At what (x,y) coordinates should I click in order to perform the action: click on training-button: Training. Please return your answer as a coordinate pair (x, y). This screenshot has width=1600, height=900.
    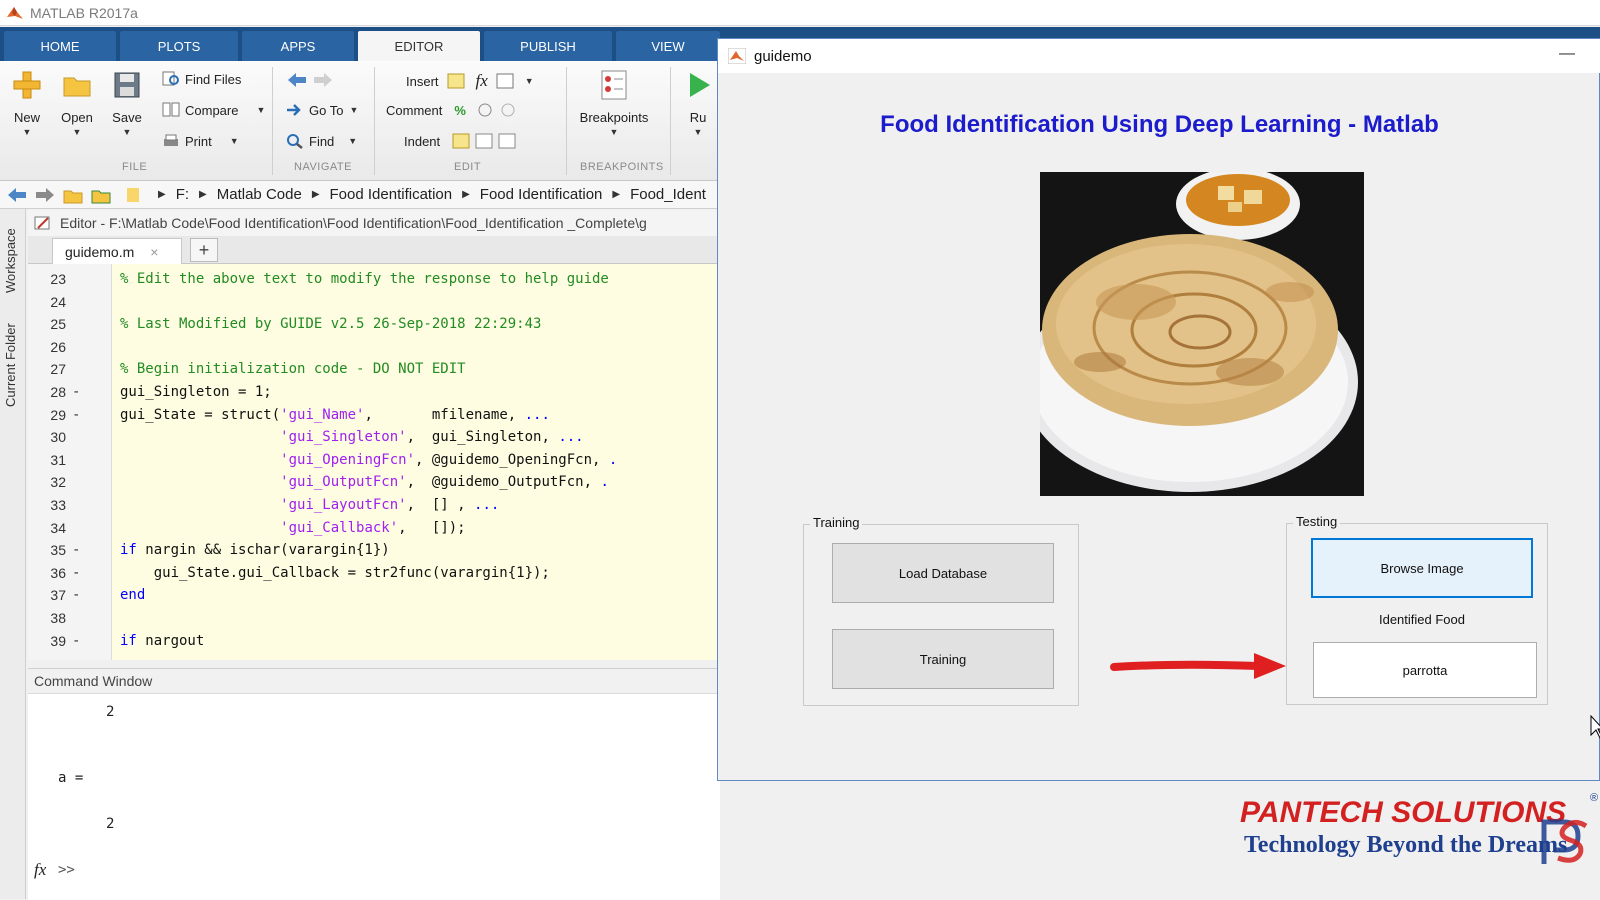
    Looking at the image, I should click on (943, 659).